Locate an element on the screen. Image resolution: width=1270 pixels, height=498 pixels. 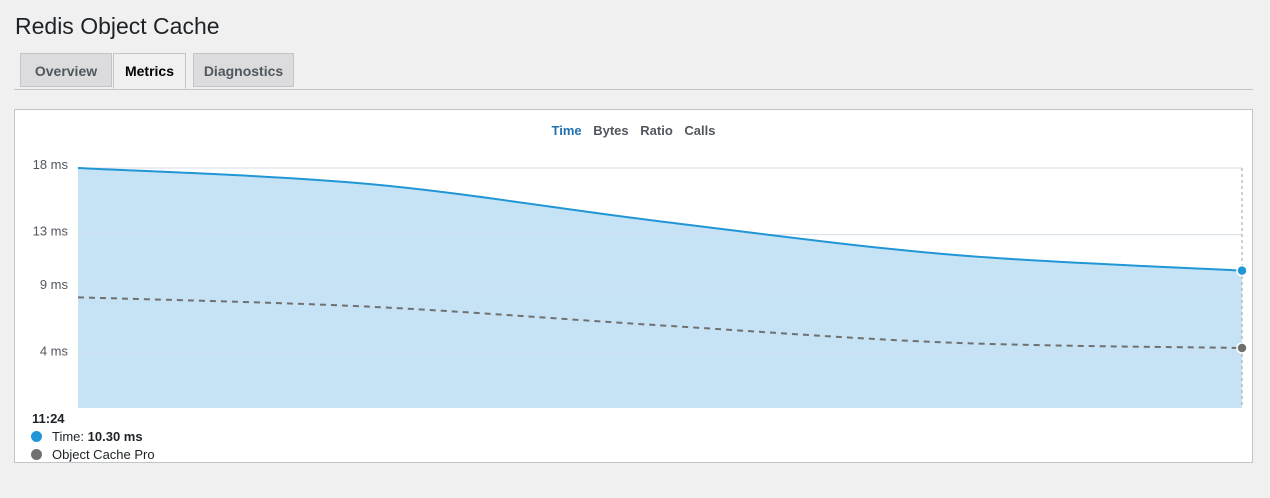
y-tick-label: 4 ms is located at coordinates (54, 351).